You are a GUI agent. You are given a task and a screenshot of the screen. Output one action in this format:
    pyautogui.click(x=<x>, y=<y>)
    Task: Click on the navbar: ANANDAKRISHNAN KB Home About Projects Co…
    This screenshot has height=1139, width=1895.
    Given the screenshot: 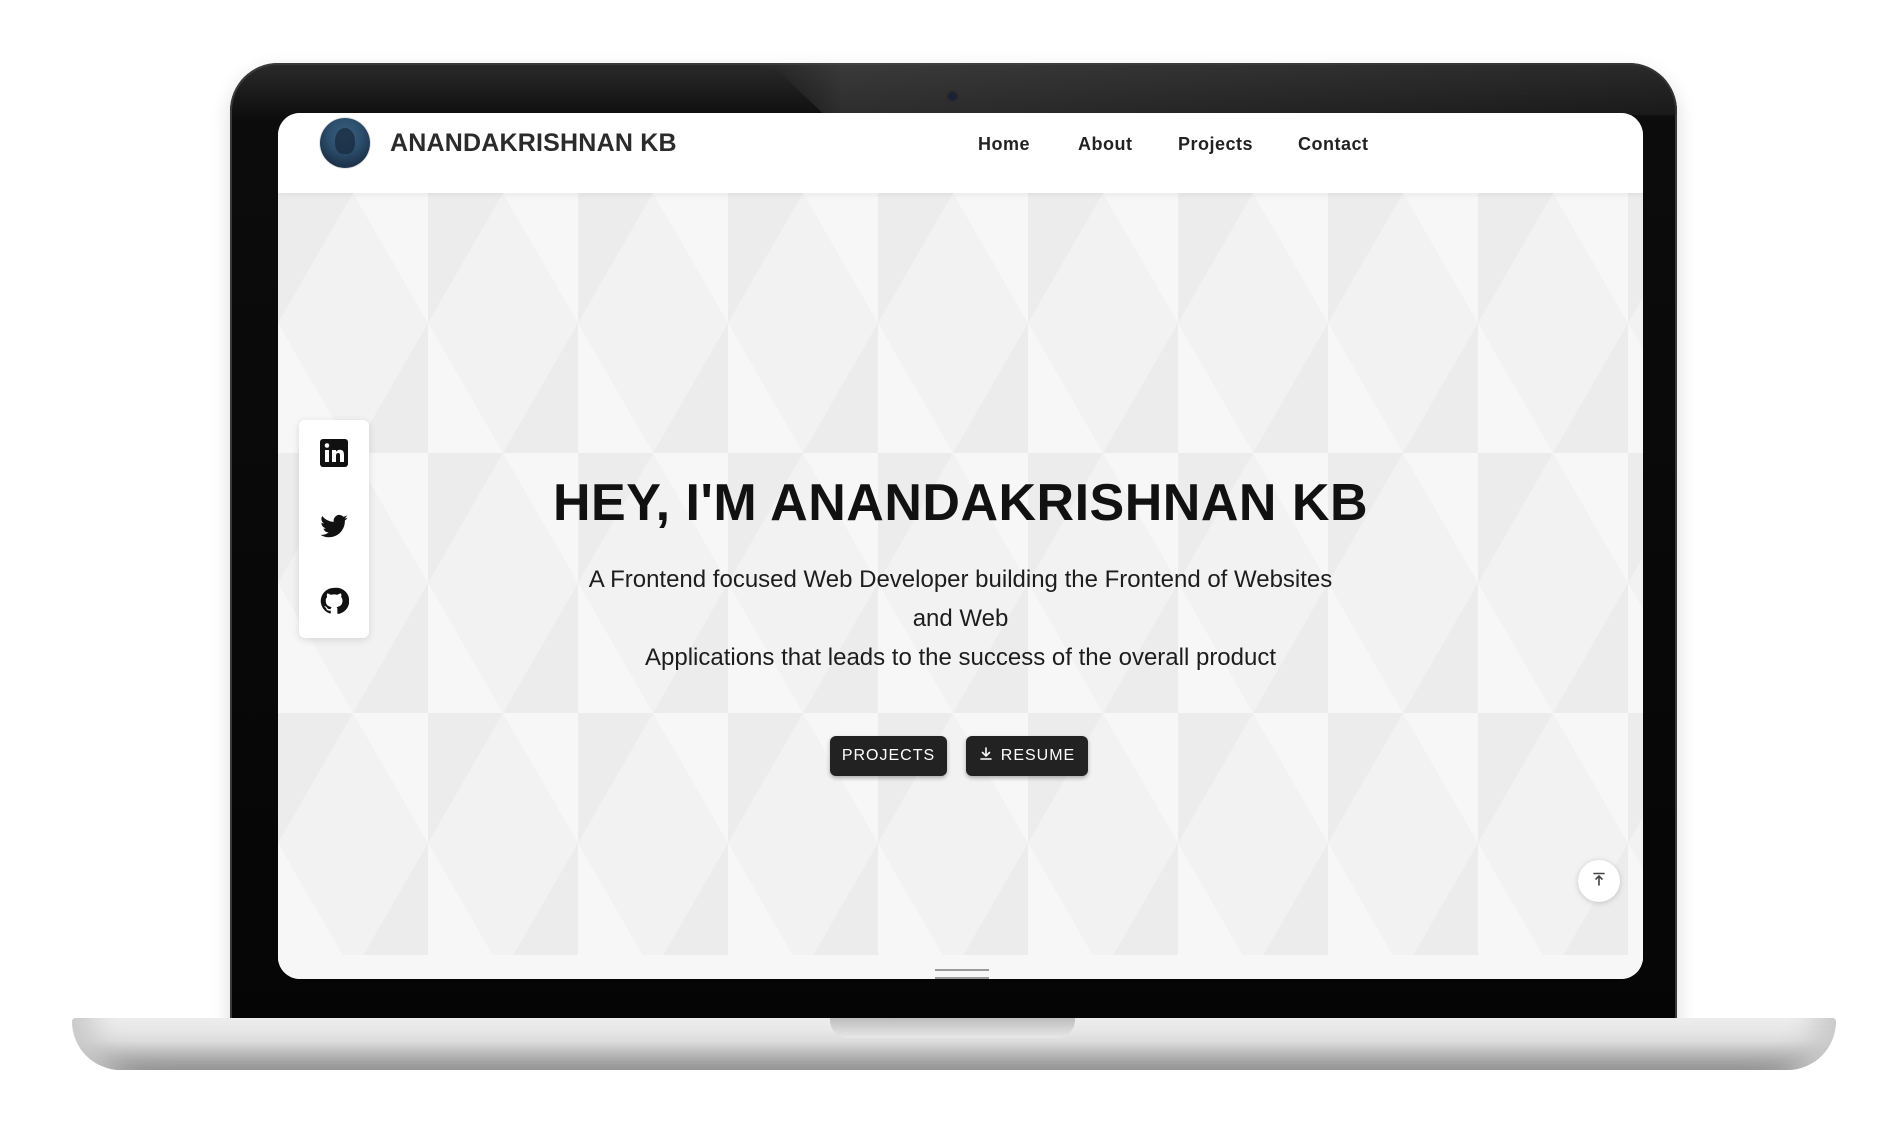 What is the action you would take?
    pyautogui.click(x=960, y=153)
    